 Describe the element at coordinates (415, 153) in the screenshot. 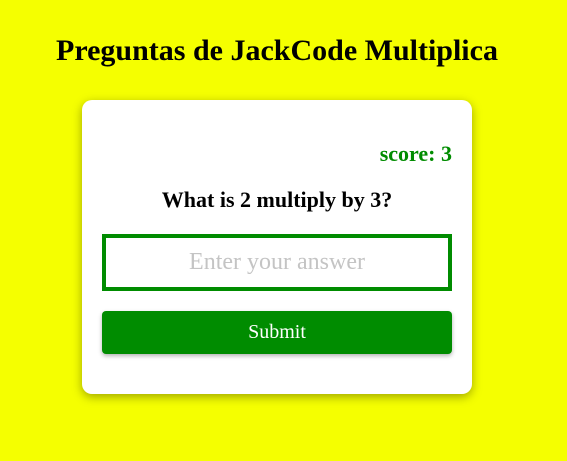

I see `score-label: score: 3` at that location.